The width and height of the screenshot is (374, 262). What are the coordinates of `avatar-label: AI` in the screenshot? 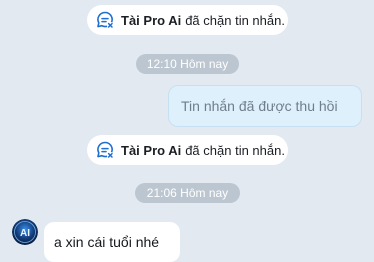 It's located at (25, 233).